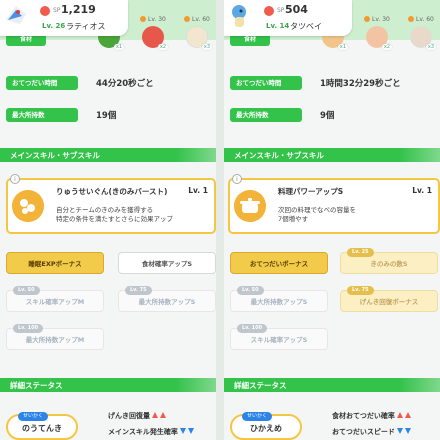 The height and width of the screenshot is (440, 440). I want to click on nature-badge: せいかく ひかえめ, so click(266, 426).